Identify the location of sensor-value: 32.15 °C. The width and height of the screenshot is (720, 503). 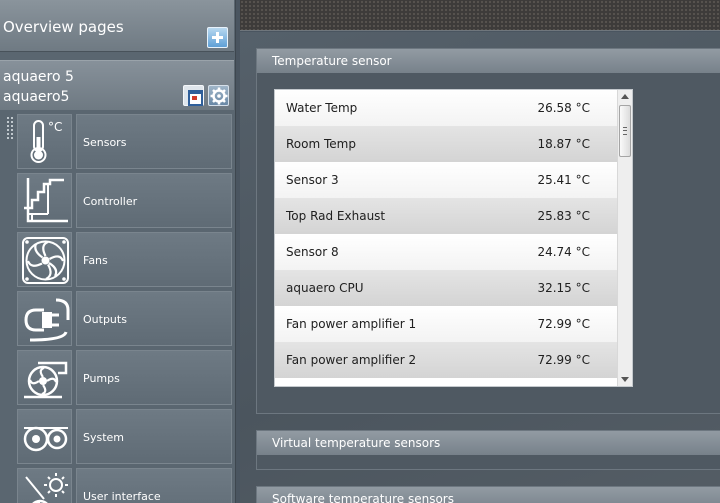
(563, 288).